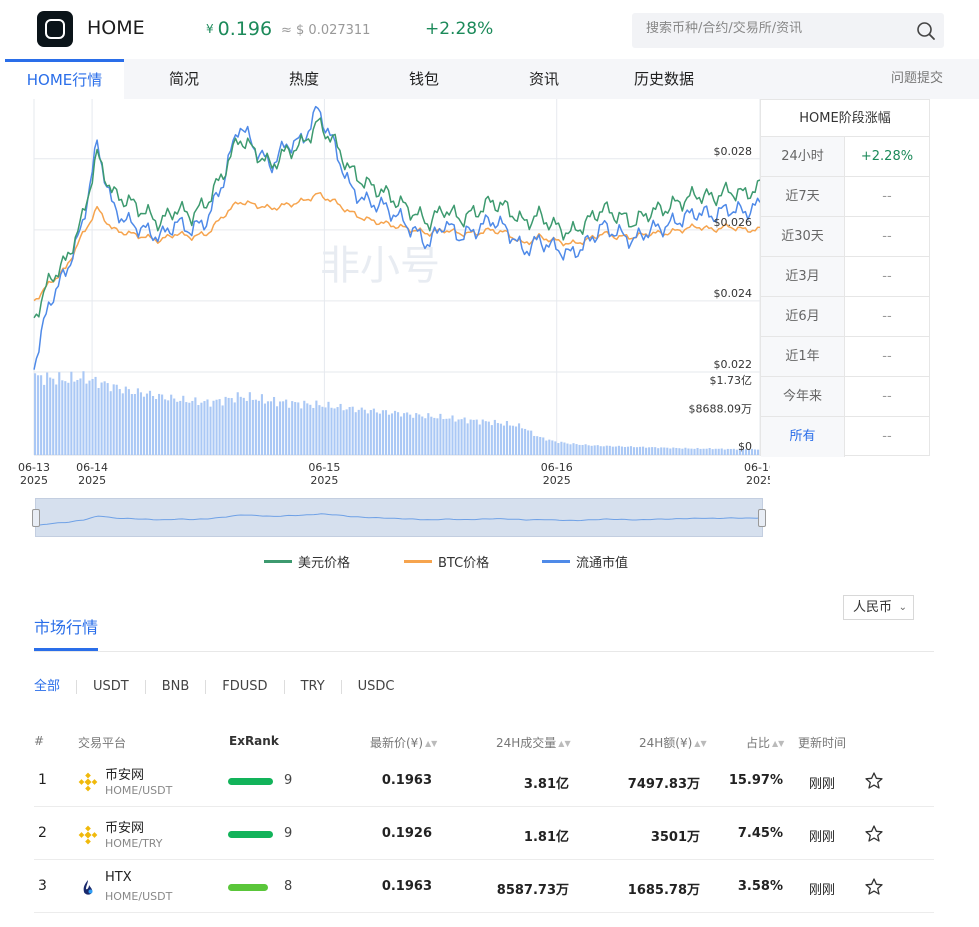  What do you see at coordinates (803, 236) in the screenshot?
I see `period-label: 近30天` at bounding box center [803, 236].